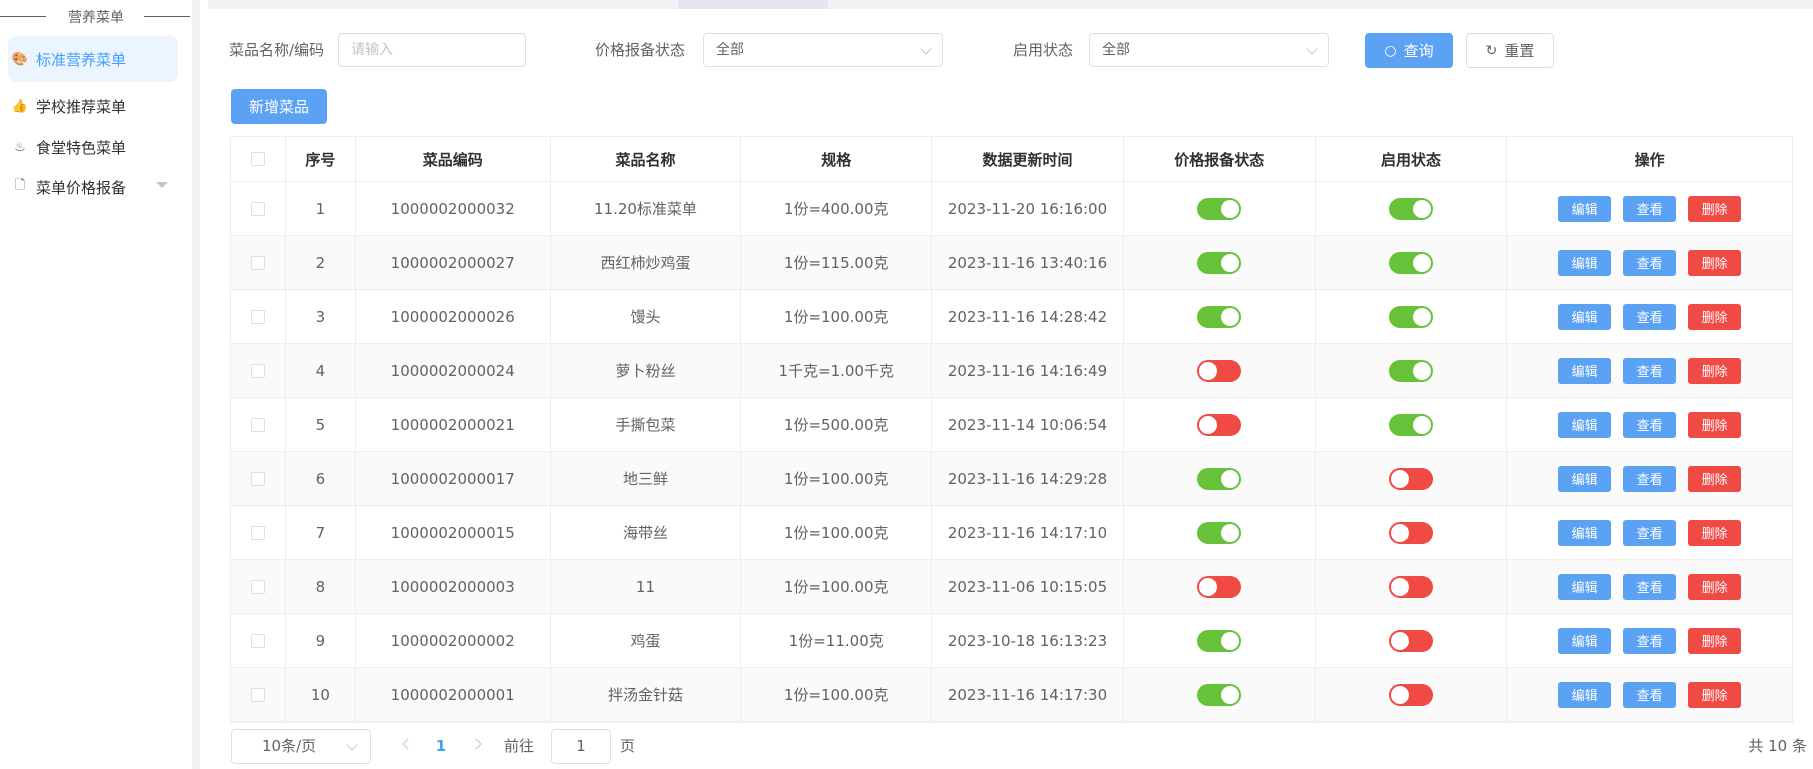 The height and width of the screenshot is (769, 1813). I want to click on cell-index: 8, so click(321, 586).